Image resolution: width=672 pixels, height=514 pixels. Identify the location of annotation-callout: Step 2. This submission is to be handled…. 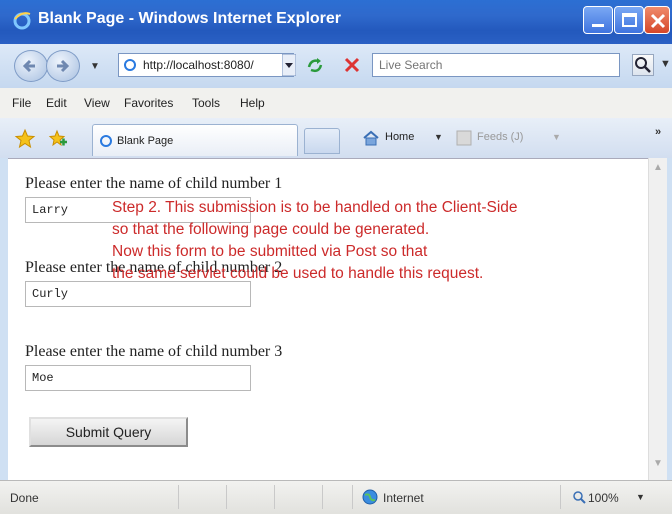
(382, 241).